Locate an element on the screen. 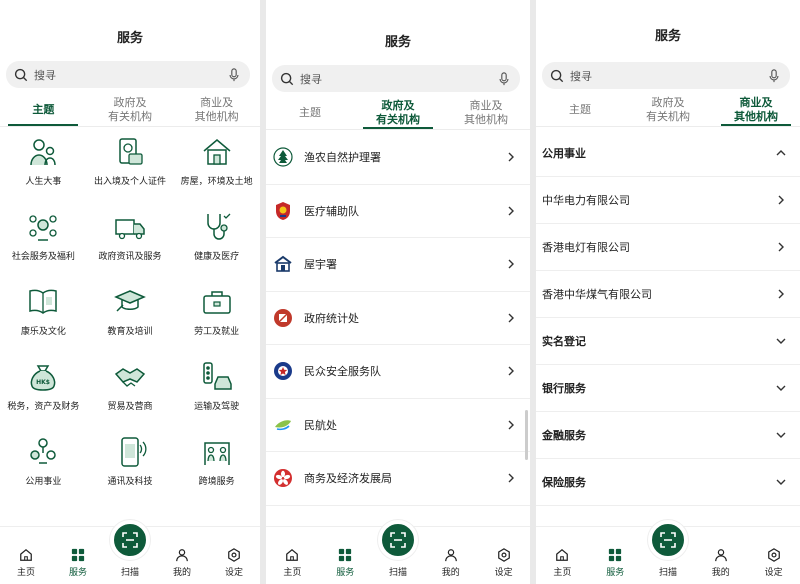 The height and width of the screenshot is (584, 800). tab-label: 主题 is located at coordinates (580, 109).